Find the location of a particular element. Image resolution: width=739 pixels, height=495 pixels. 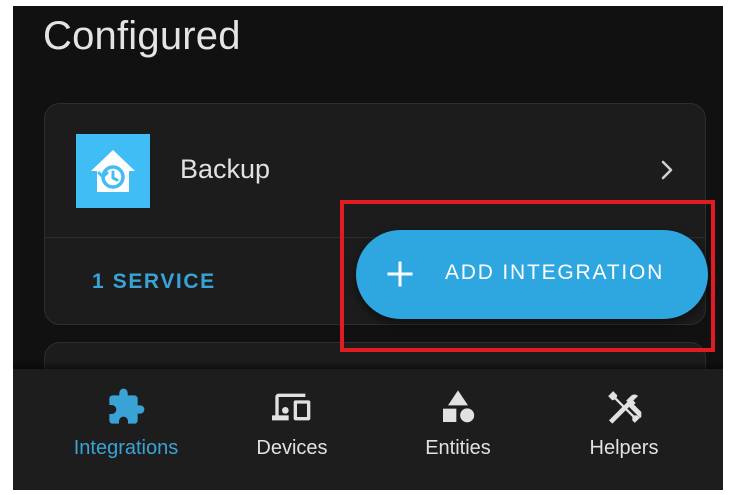

nav-label: Integrations is located at coordinates (126, 448).